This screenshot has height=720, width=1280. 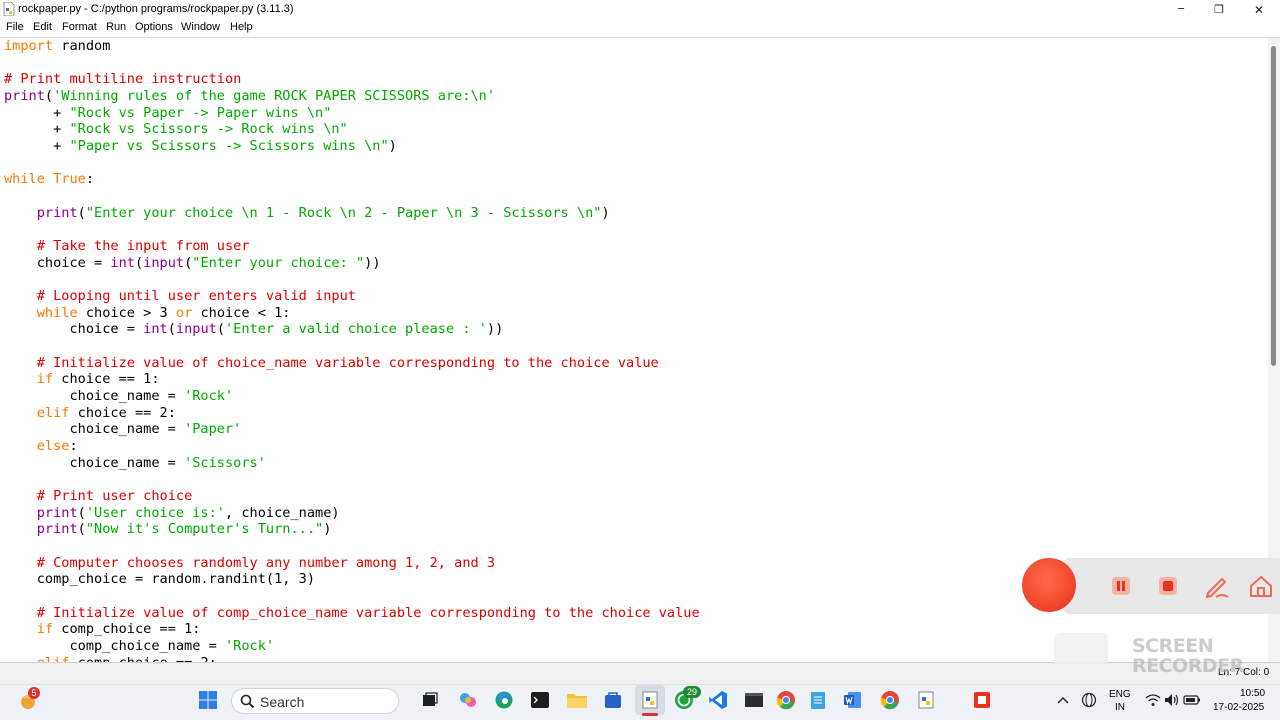 I want to click on close-icon: ✕, so click(x=1259, y=9).